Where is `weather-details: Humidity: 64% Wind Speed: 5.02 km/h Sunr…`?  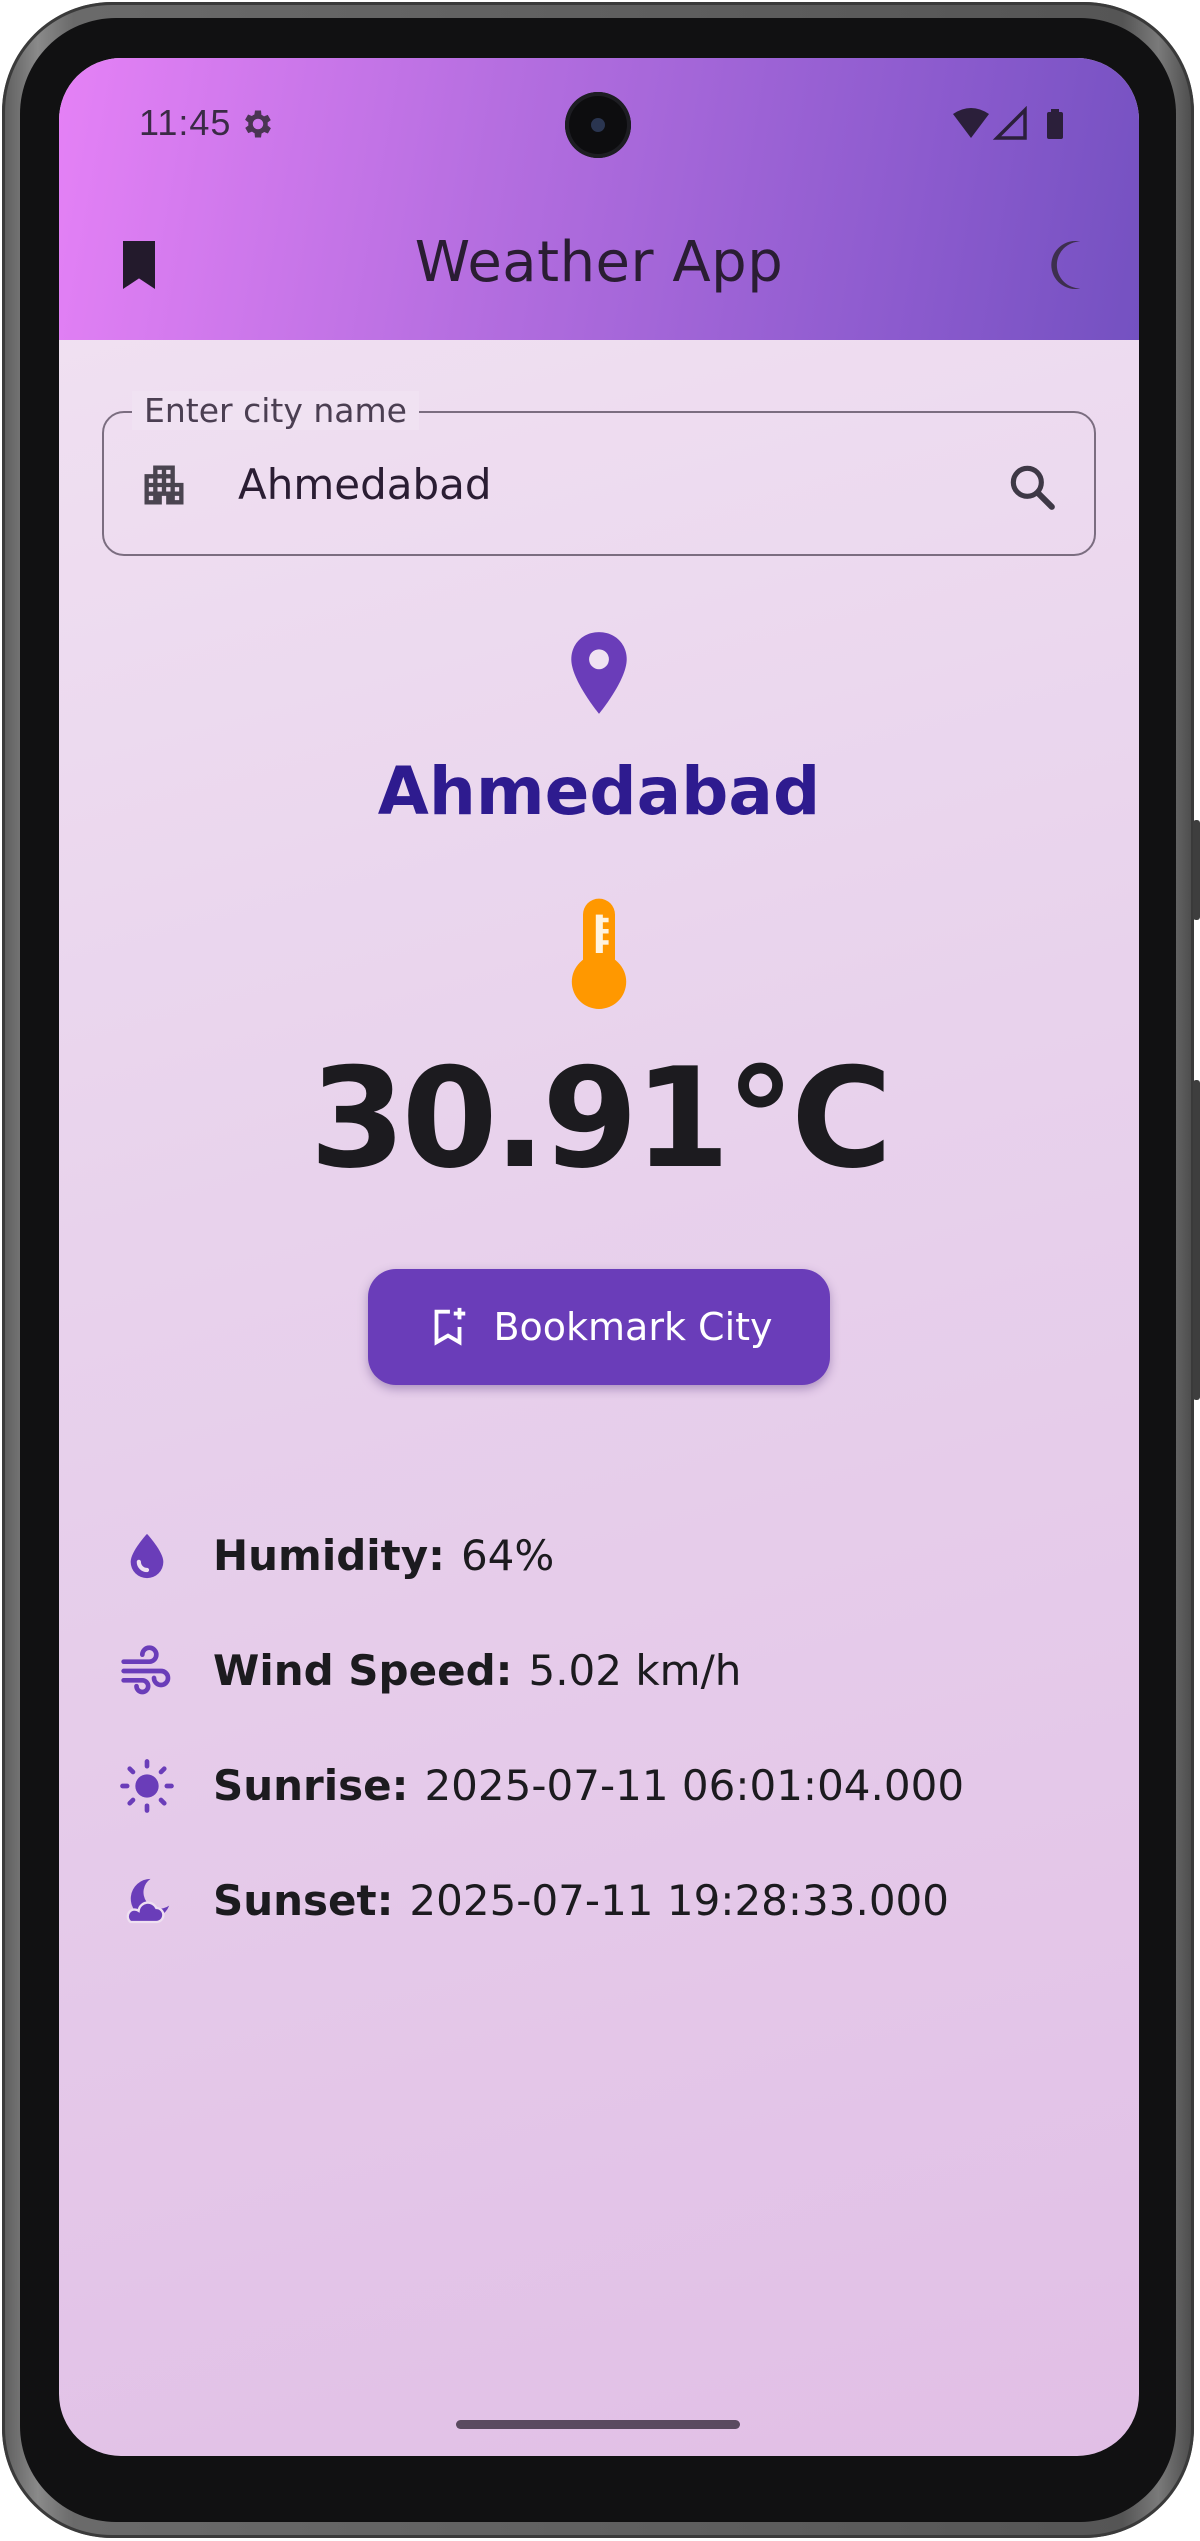 weather-details: Humidity: 64% Wind Speed: 5.02 km/h Sunr… is located at coordinates (599, 1728).